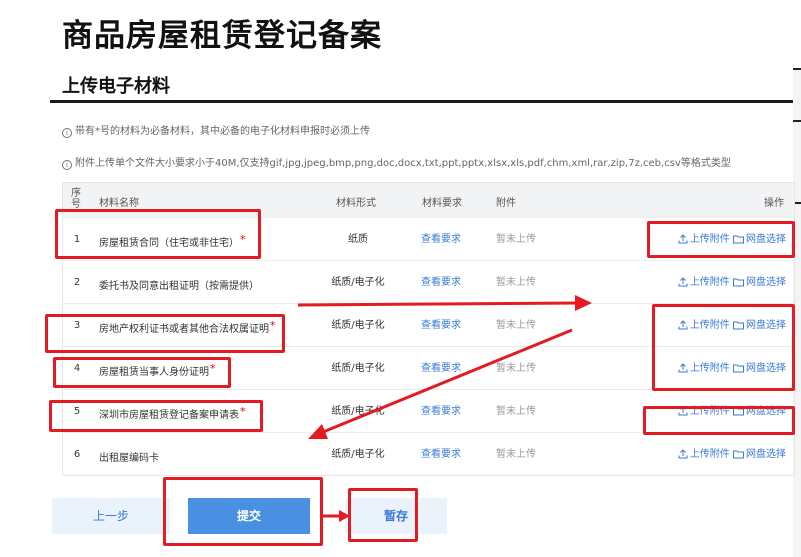 The width and height of the screenshot is (801, 557). Describe the element at coordinates (77, 368) in the screenshot. I see `row-seq: 4` at that location.